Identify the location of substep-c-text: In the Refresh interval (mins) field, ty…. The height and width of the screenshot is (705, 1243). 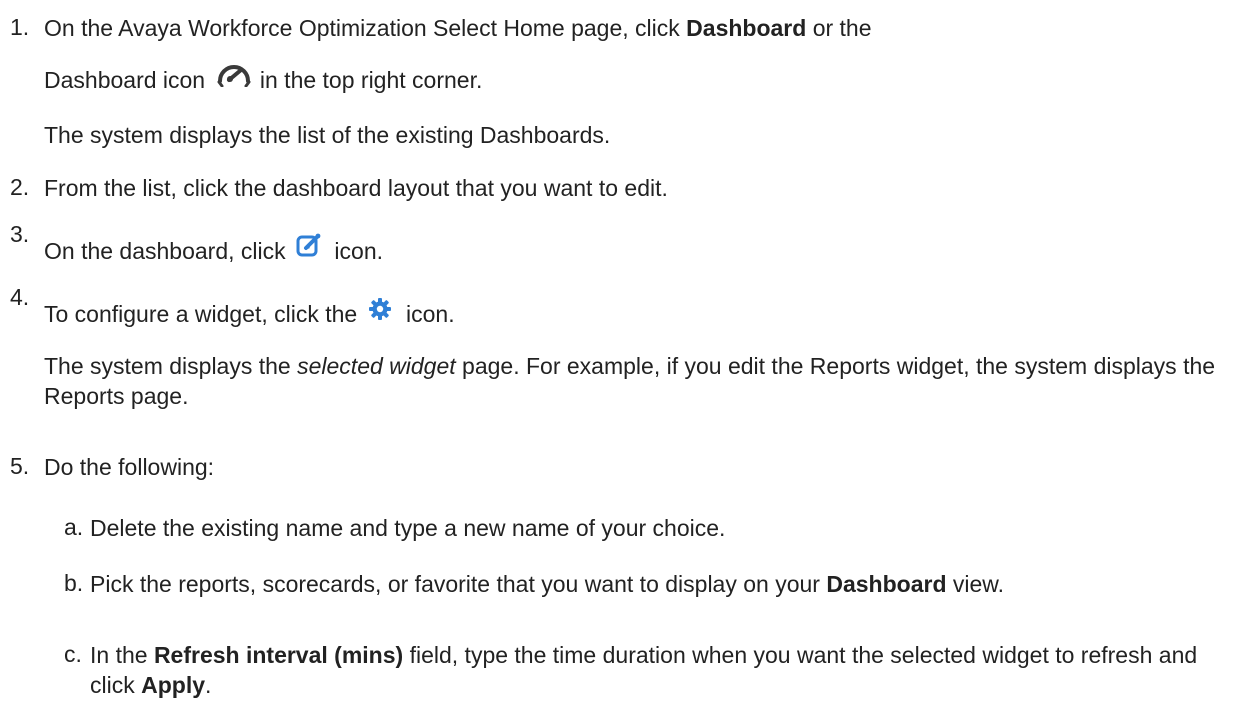
(644, 670).